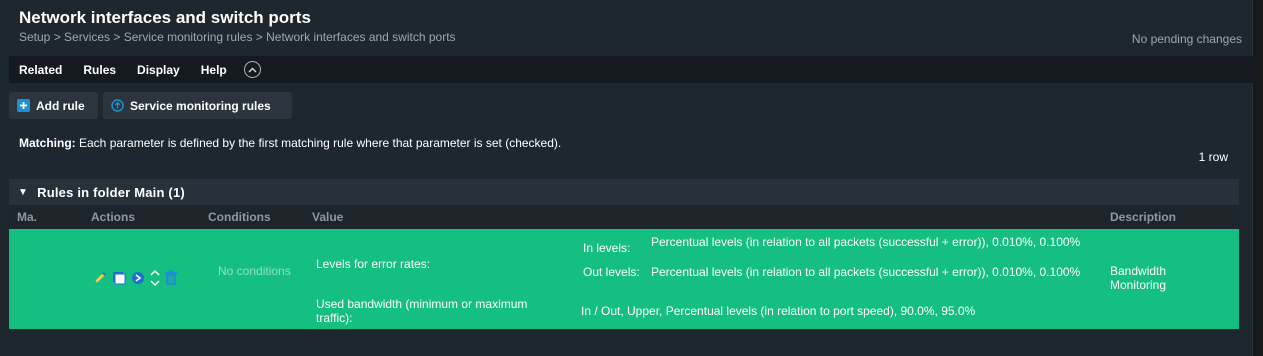  What do you see at coordinates (111, 192) in the screenshot?
I see `folder-title: Rules in folder Main (1)` at bounding box center [111, 192].